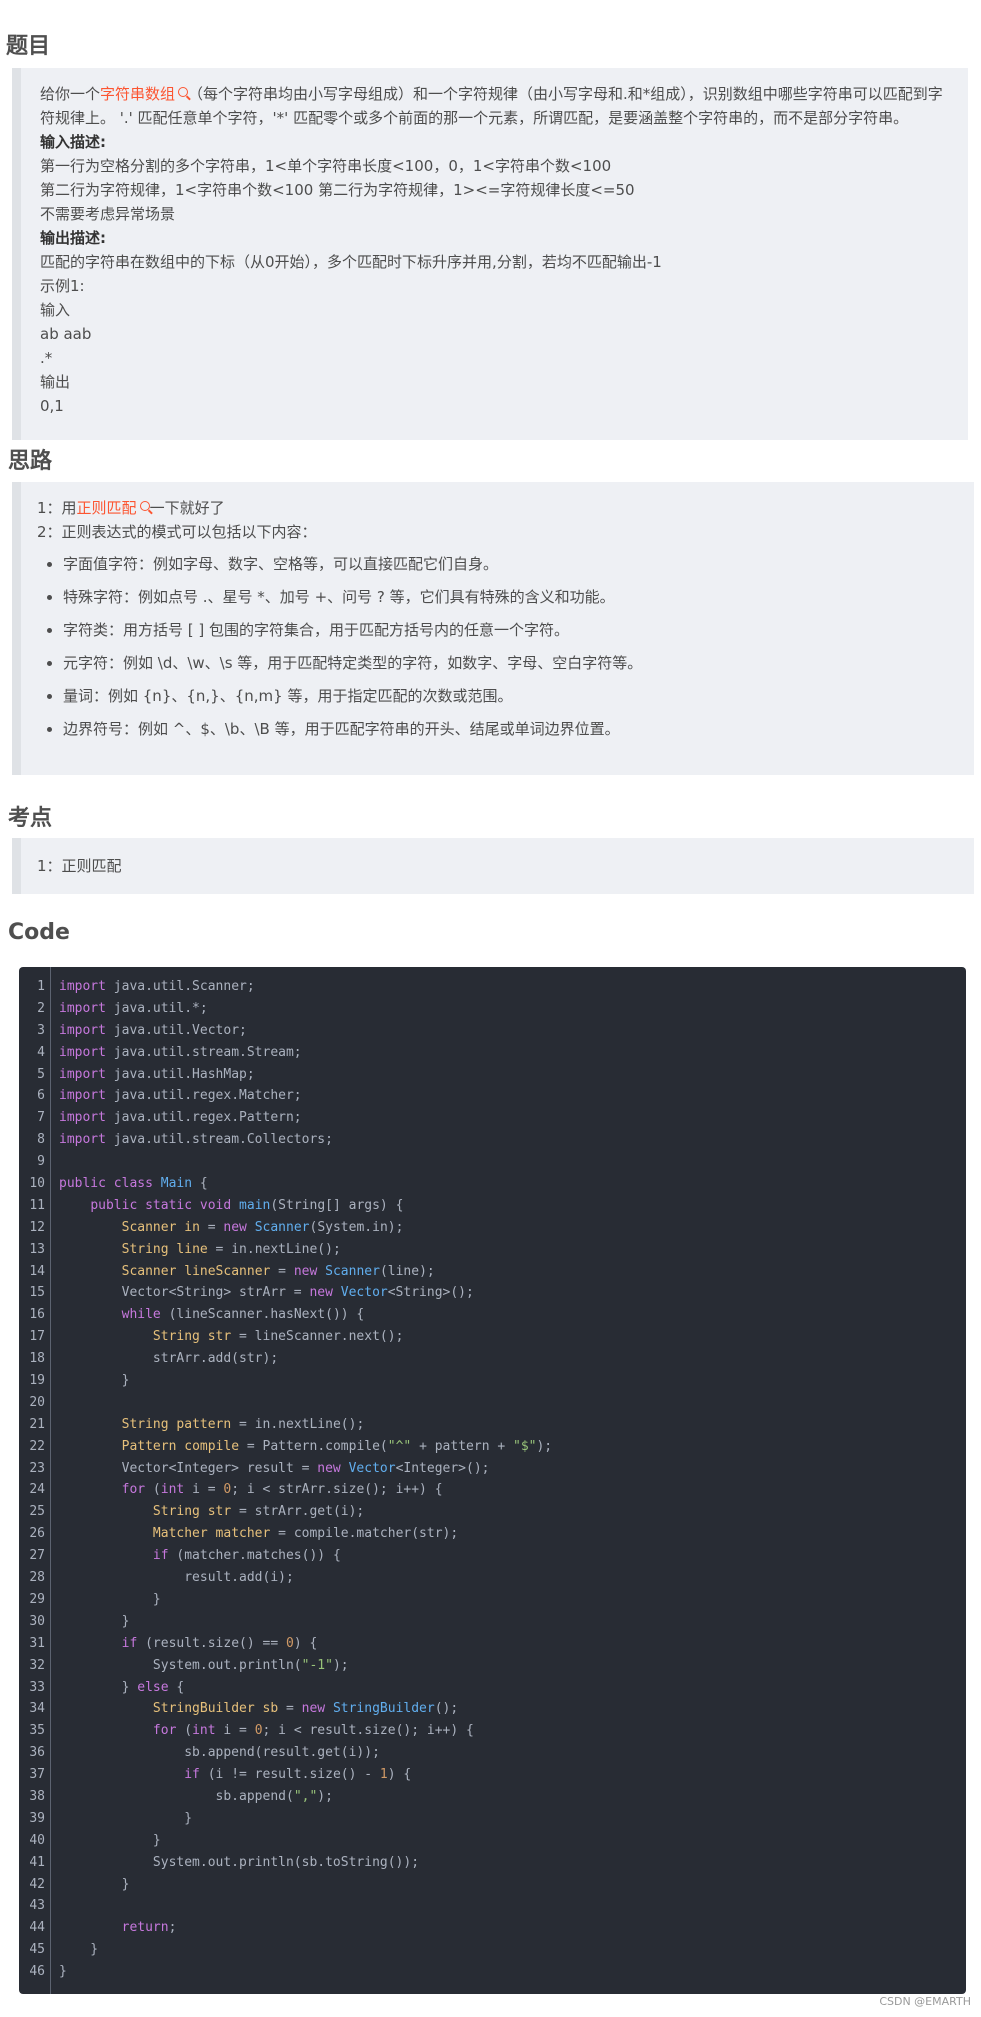 The width and height of the screenshot is (981, 2017). Describe the element at coordinates (37, 1271) in the screenshot. I see `line-number: 14` at that location.